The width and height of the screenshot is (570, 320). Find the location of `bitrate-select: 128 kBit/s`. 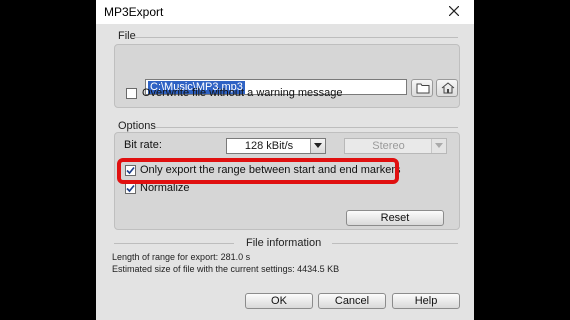

bitrate-select: 128 kBit/s is located at coordinates (276, 146).